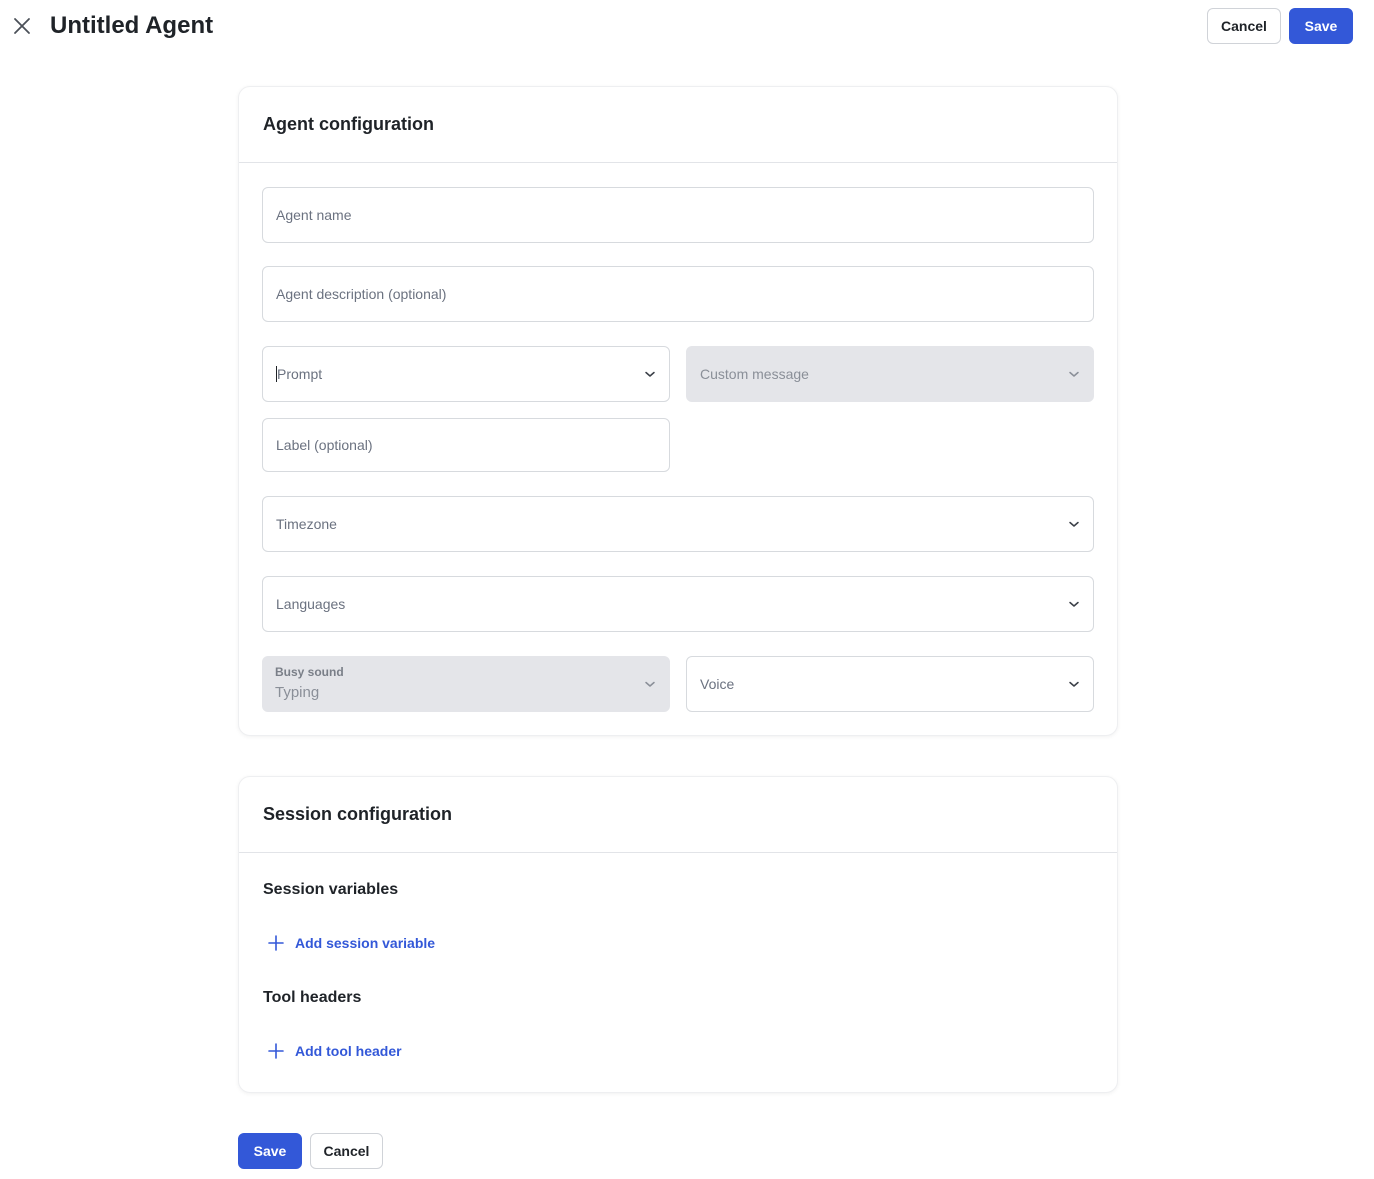 This screenshot has height=1179, width=1374. I want to click on custom-message-placeholder: Custom message, so click(754, 374).